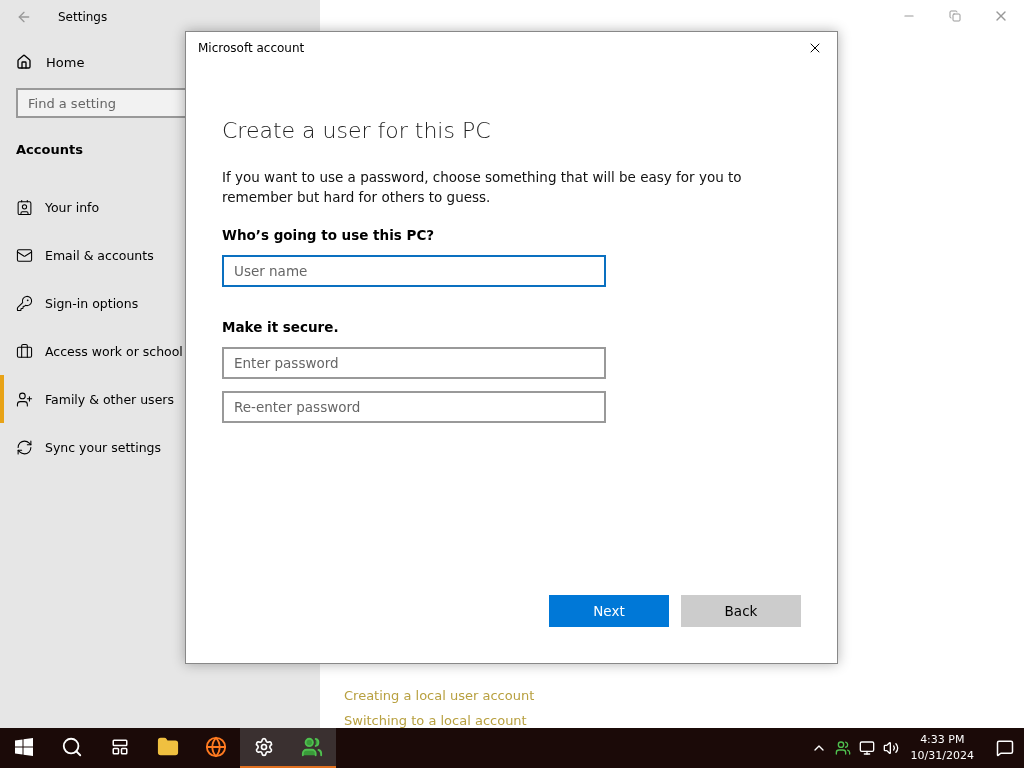  I want to click on notification-icon, so click(1005, 748).